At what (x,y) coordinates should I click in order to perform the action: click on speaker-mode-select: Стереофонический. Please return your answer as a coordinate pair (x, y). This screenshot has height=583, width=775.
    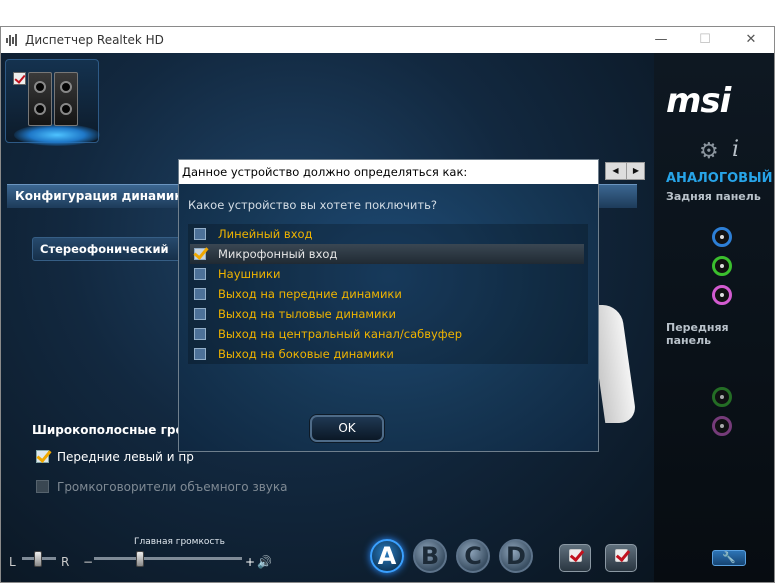
    Looking at the image, I should click on (107, 249).